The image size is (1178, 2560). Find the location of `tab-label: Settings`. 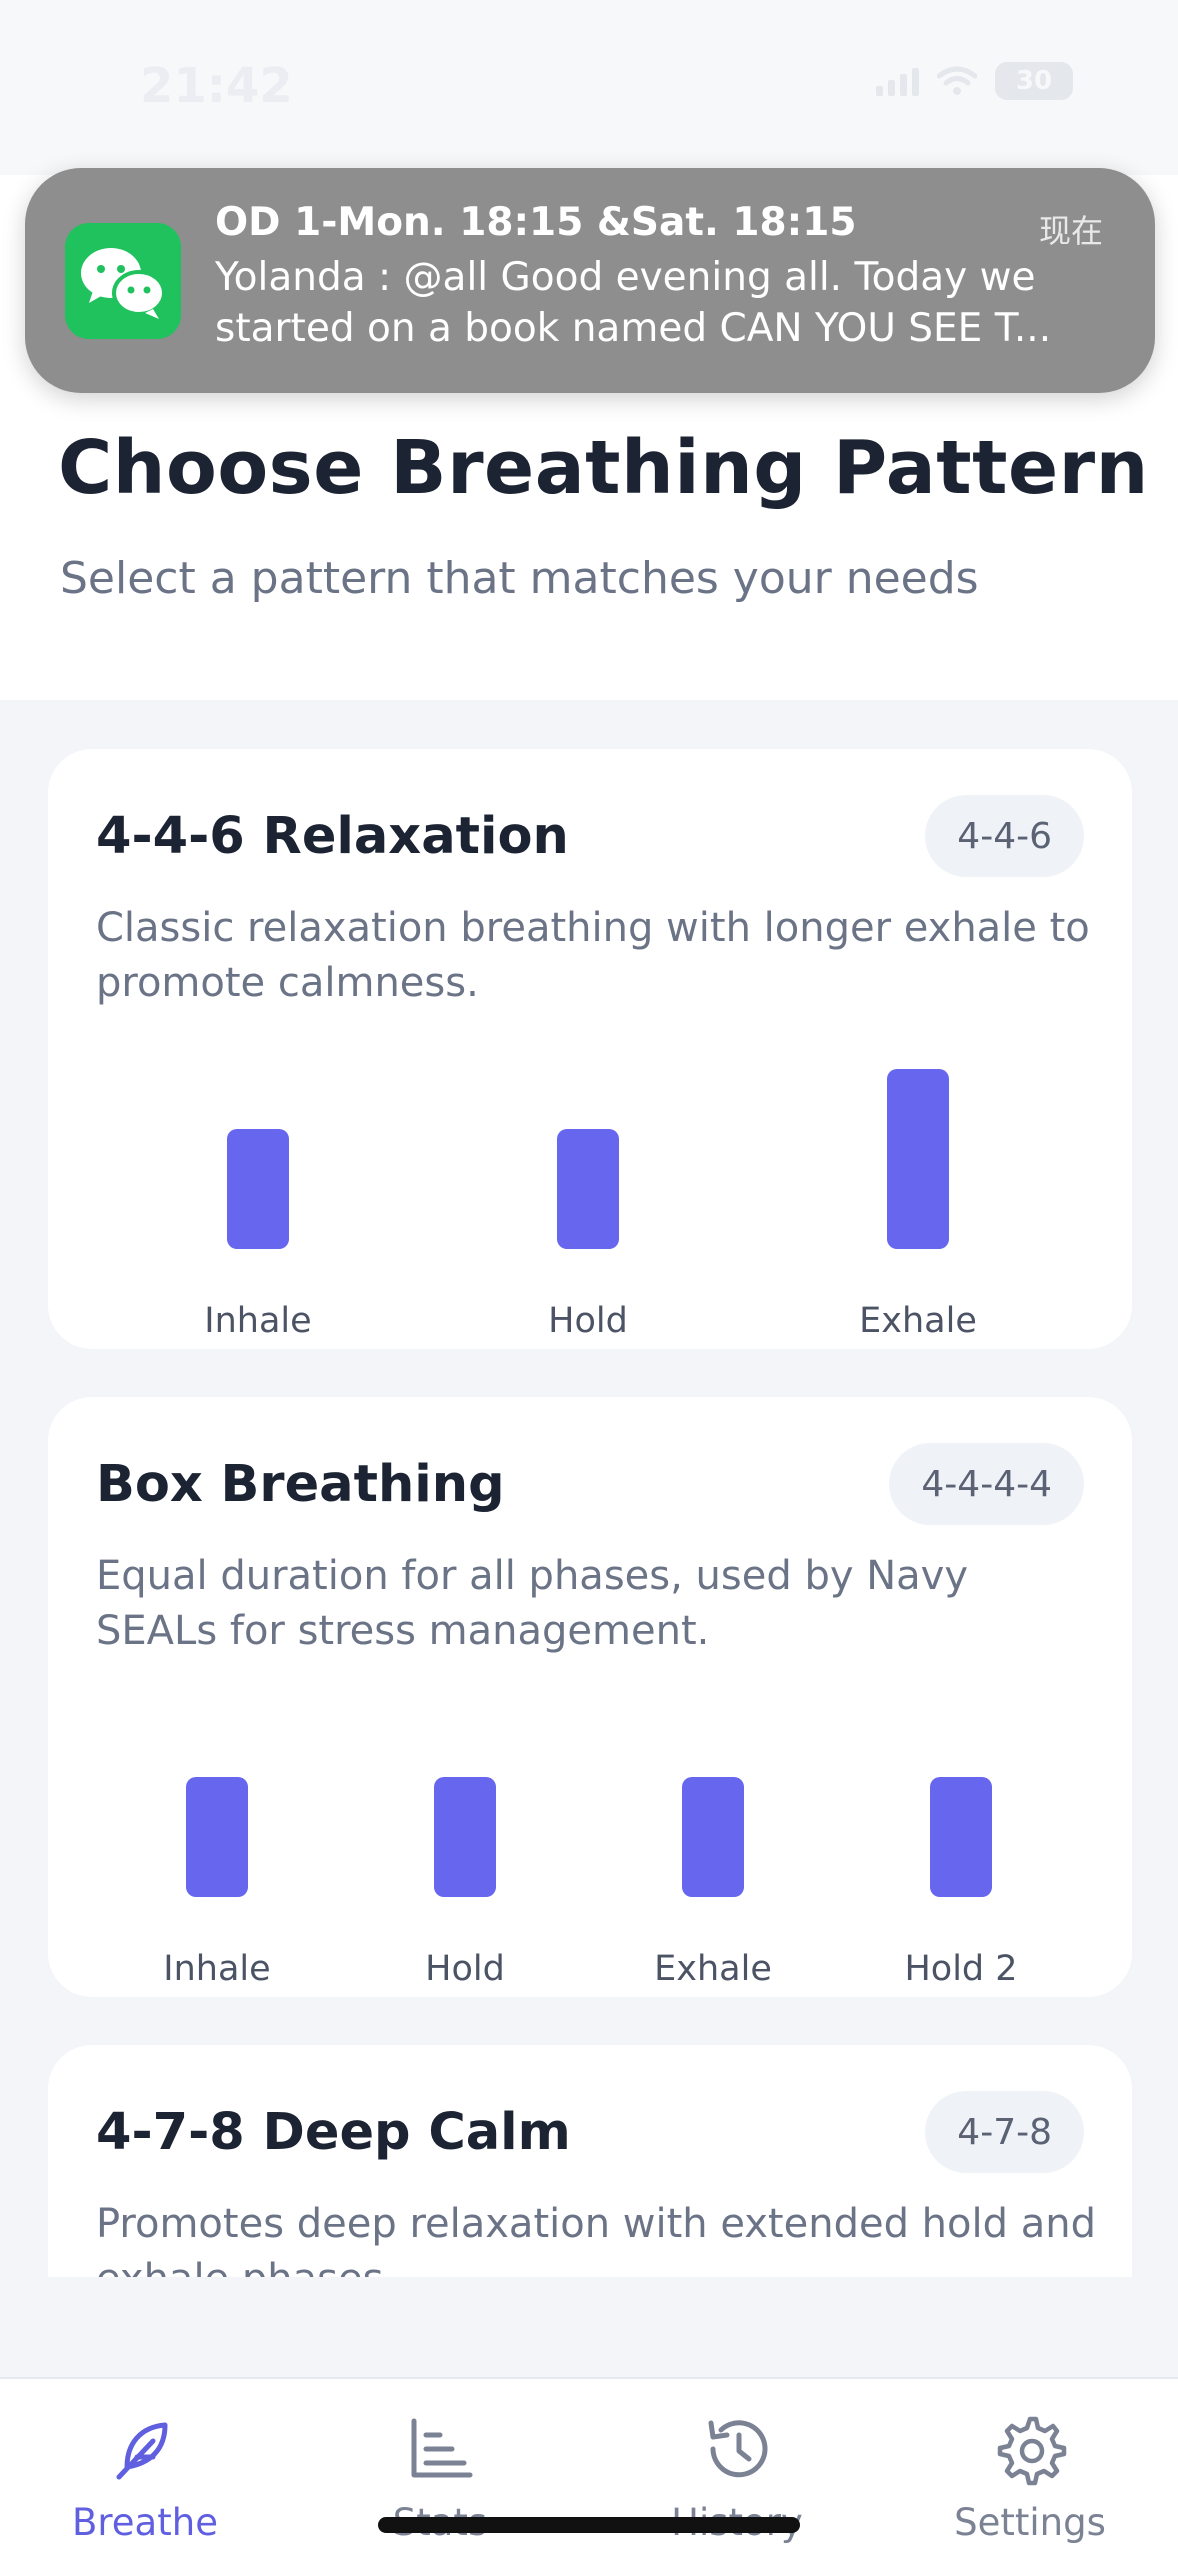

tab-label: Settings is located at coordinates (1030, 2522).